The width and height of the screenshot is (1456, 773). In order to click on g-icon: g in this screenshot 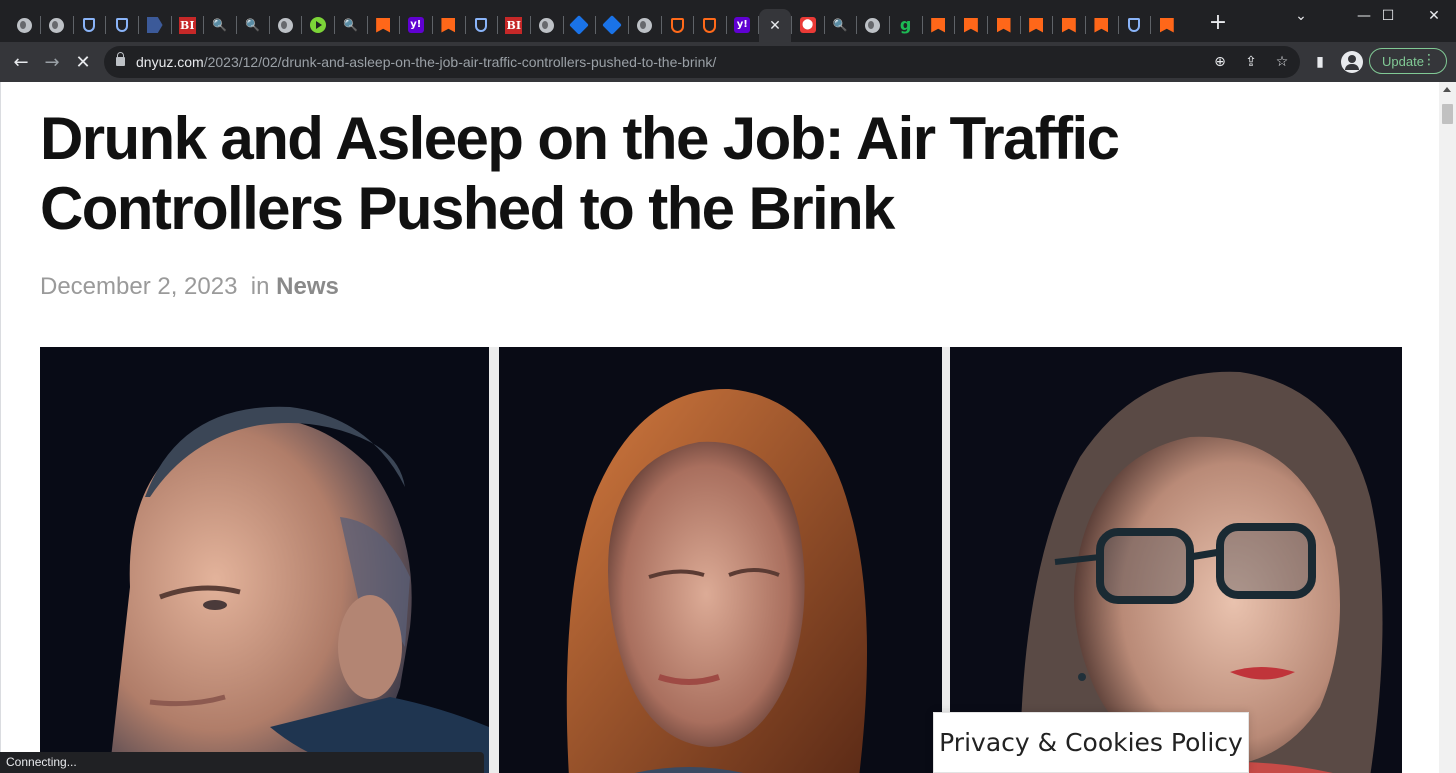, I will do `click(905, 24)`.